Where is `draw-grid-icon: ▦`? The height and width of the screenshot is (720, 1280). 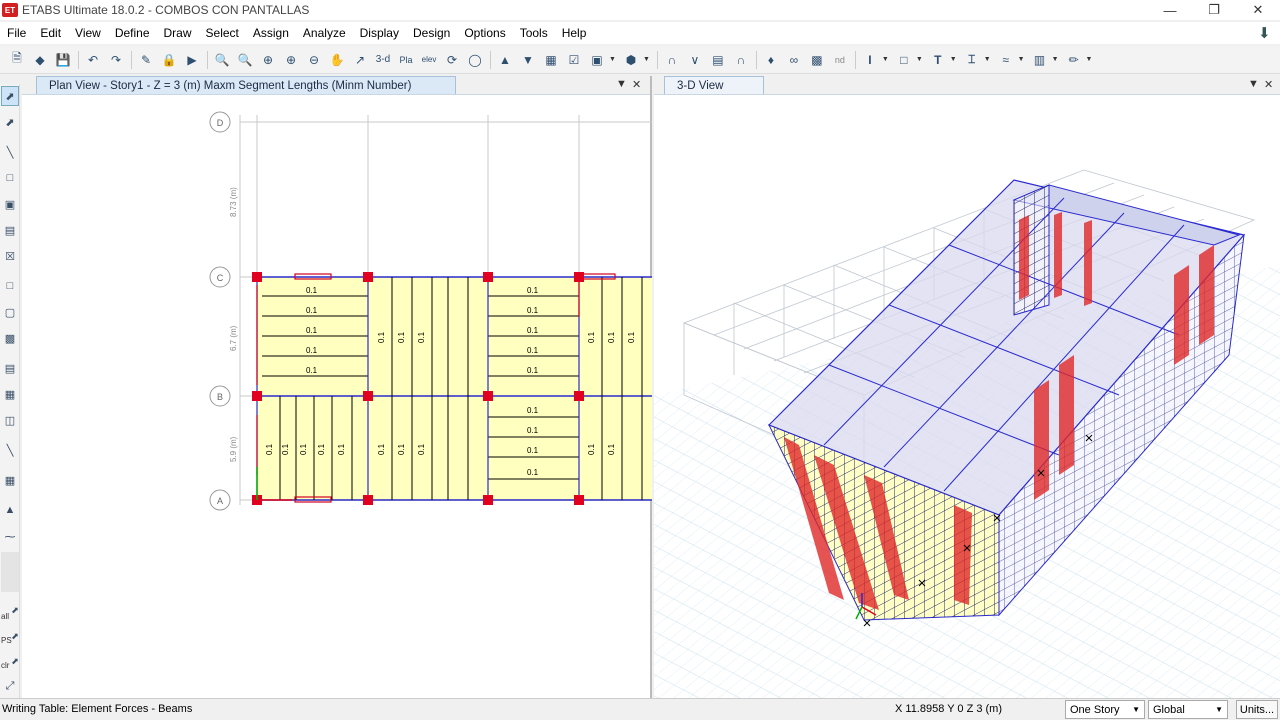
draw-grid-icon: ▦ is located at coordinates (10, 480).